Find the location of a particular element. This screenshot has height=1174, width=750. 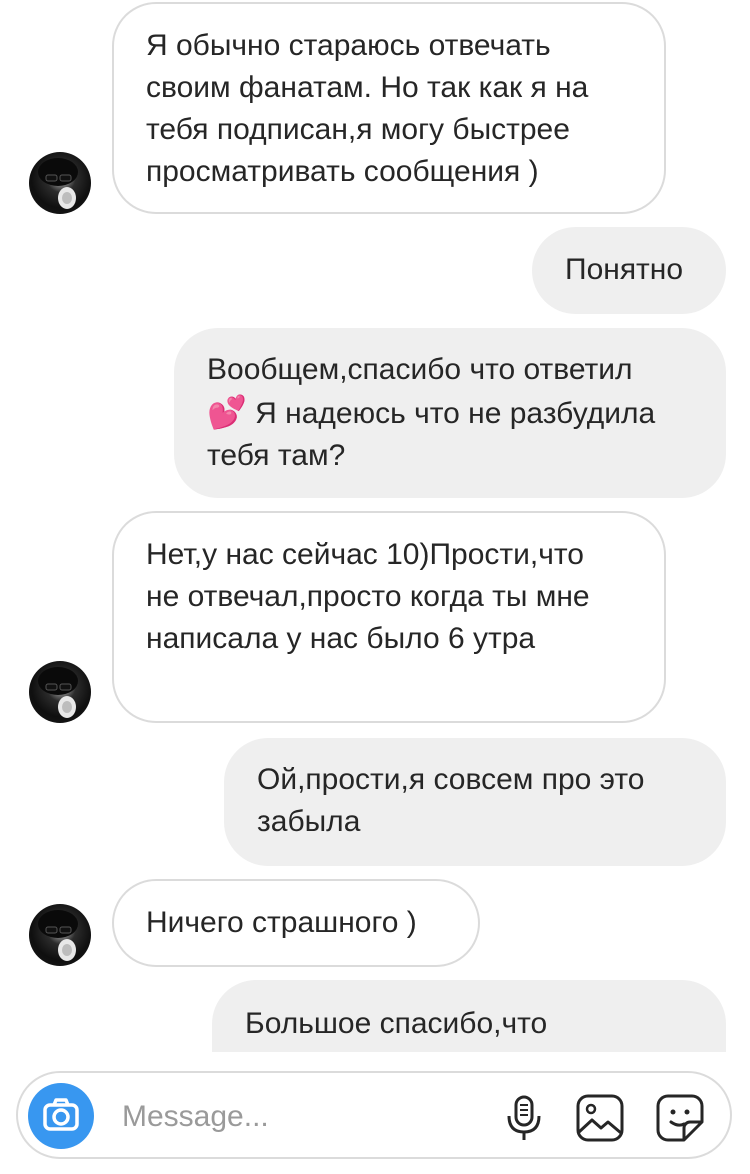

incoming-message-bubble: Ничего страшного ) is located at coordinates (296, 923).